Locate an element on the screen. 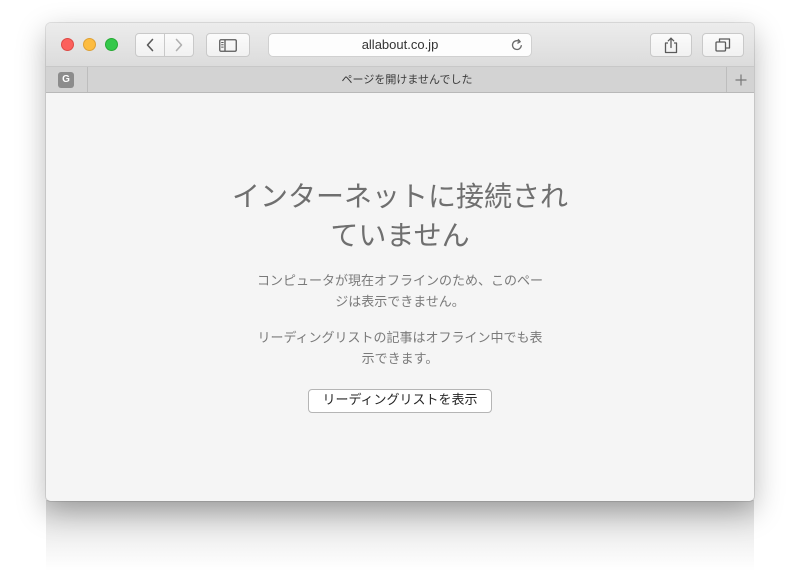 The width and height of the screenshot is (800, 571). close-window-button is located at coordinates (67, 44).